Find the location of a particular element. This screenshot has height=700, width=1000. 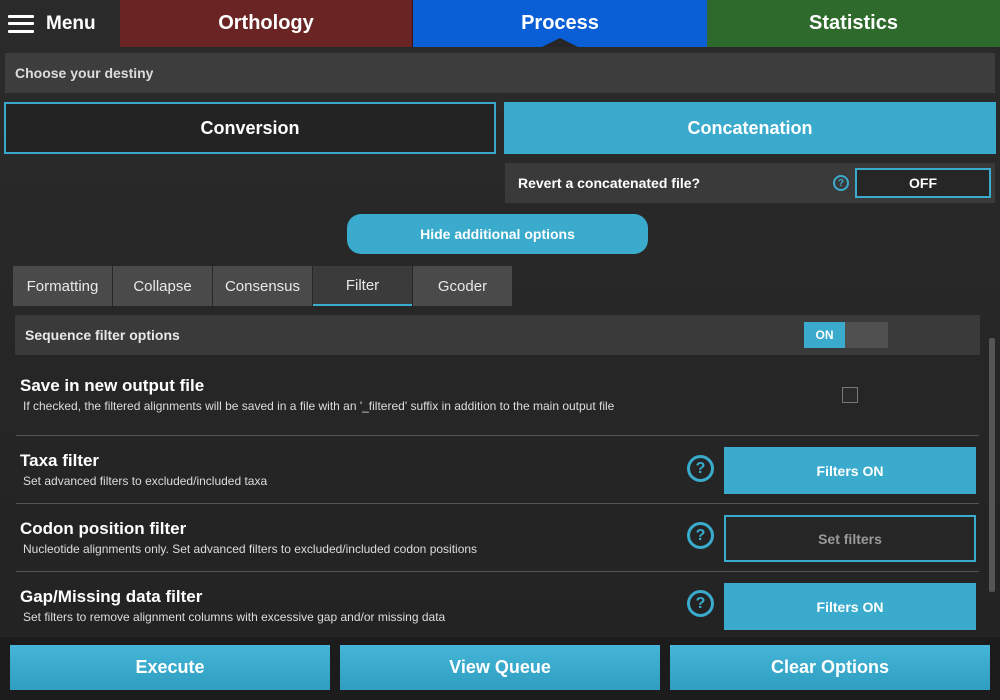

menu-label: Menu is located at coordinates (71, 23).